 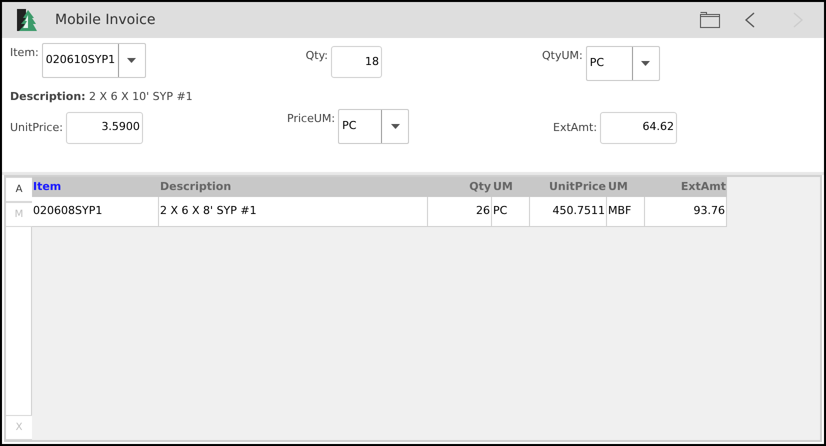 What do you see at coordinates (686, 211) in the screenshot?
I see `table-cell: 93.76` at bounding box center [686, 211].